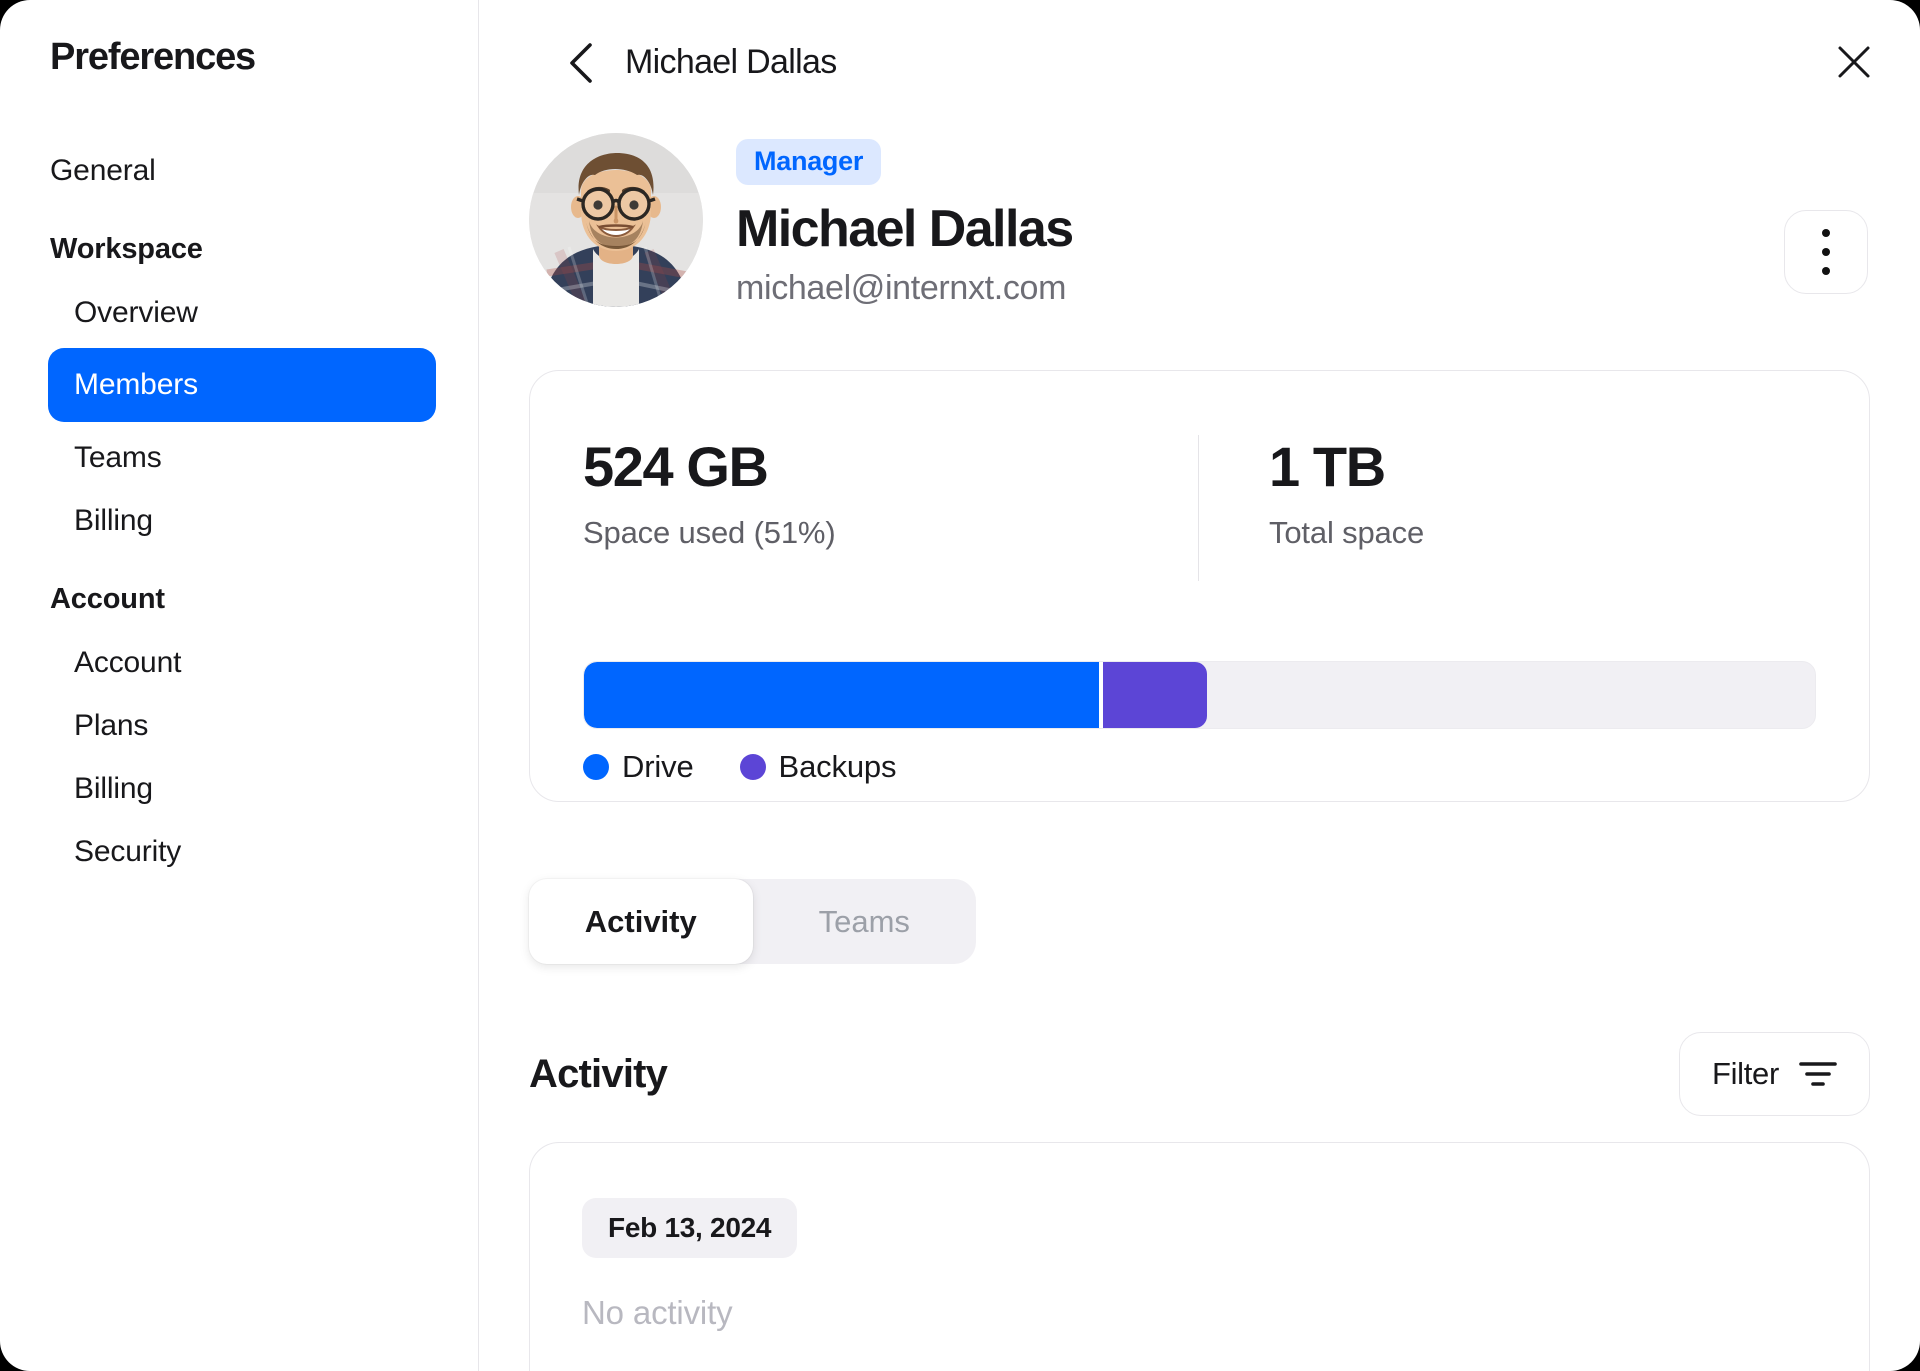  I want to click on member-options-button, so click(1826, 252).